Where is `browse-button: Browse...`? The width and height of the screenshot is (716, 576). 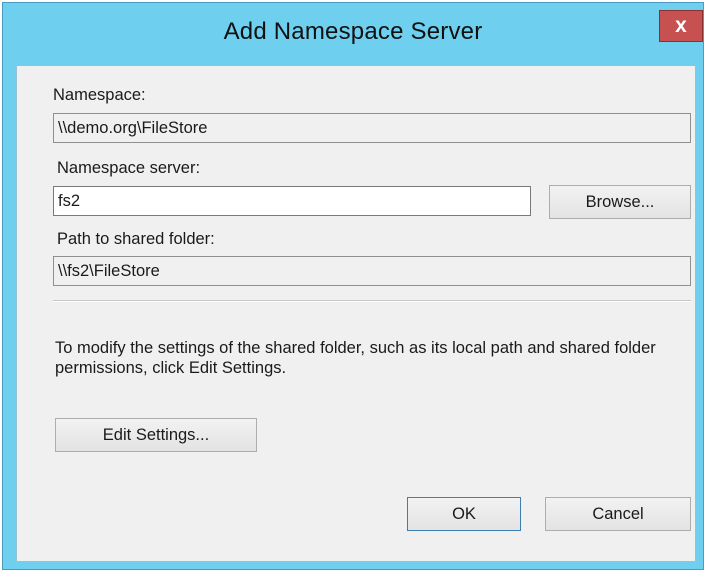 browse-button: Browse... is located at coordinates (620, 202).